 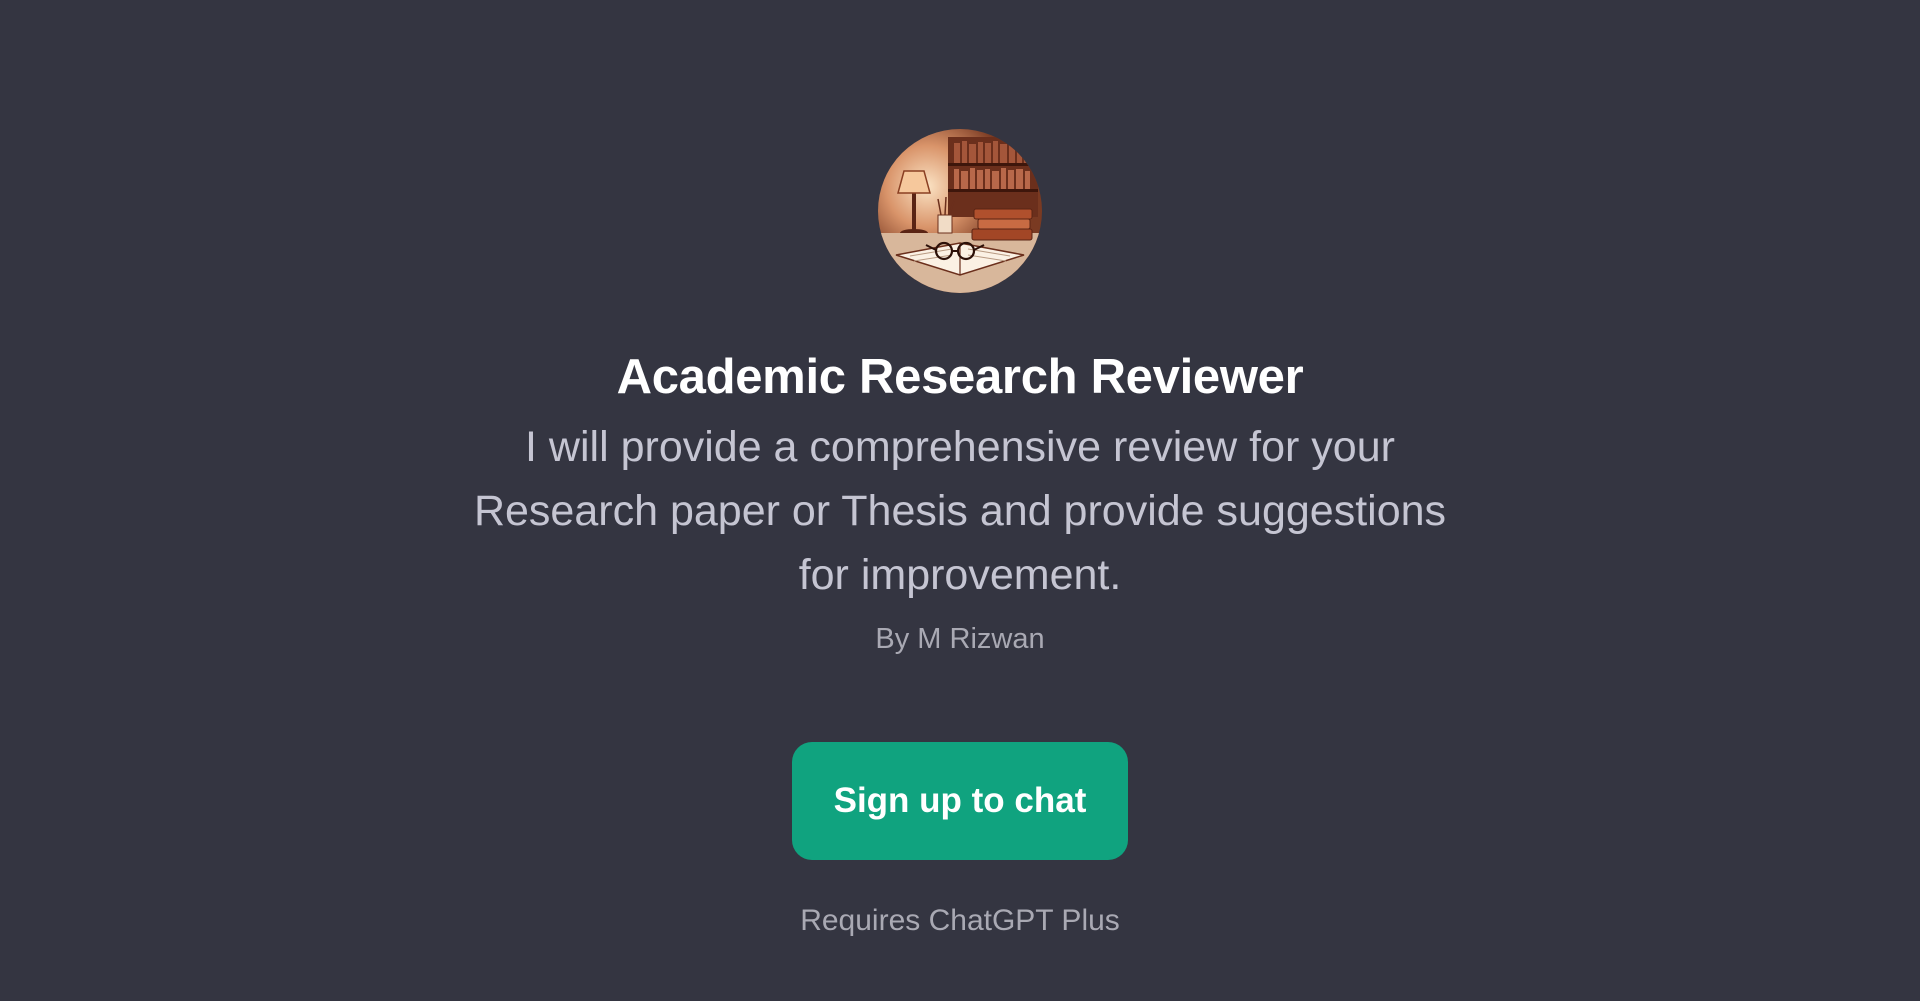 What do you see at coordinates (960, 639) in the screenshot?
I see `gpt-author: By M Rizwan` at bounding box center [960, 639].